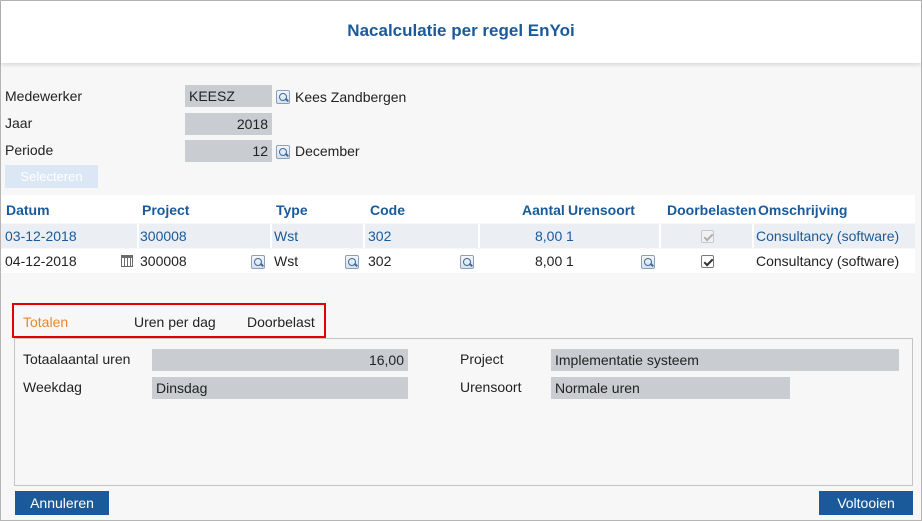 Image resolution: width=922 pixels, height=521 pixels. I want to click on medewerker-label: Medewerker, so click(44, 96).